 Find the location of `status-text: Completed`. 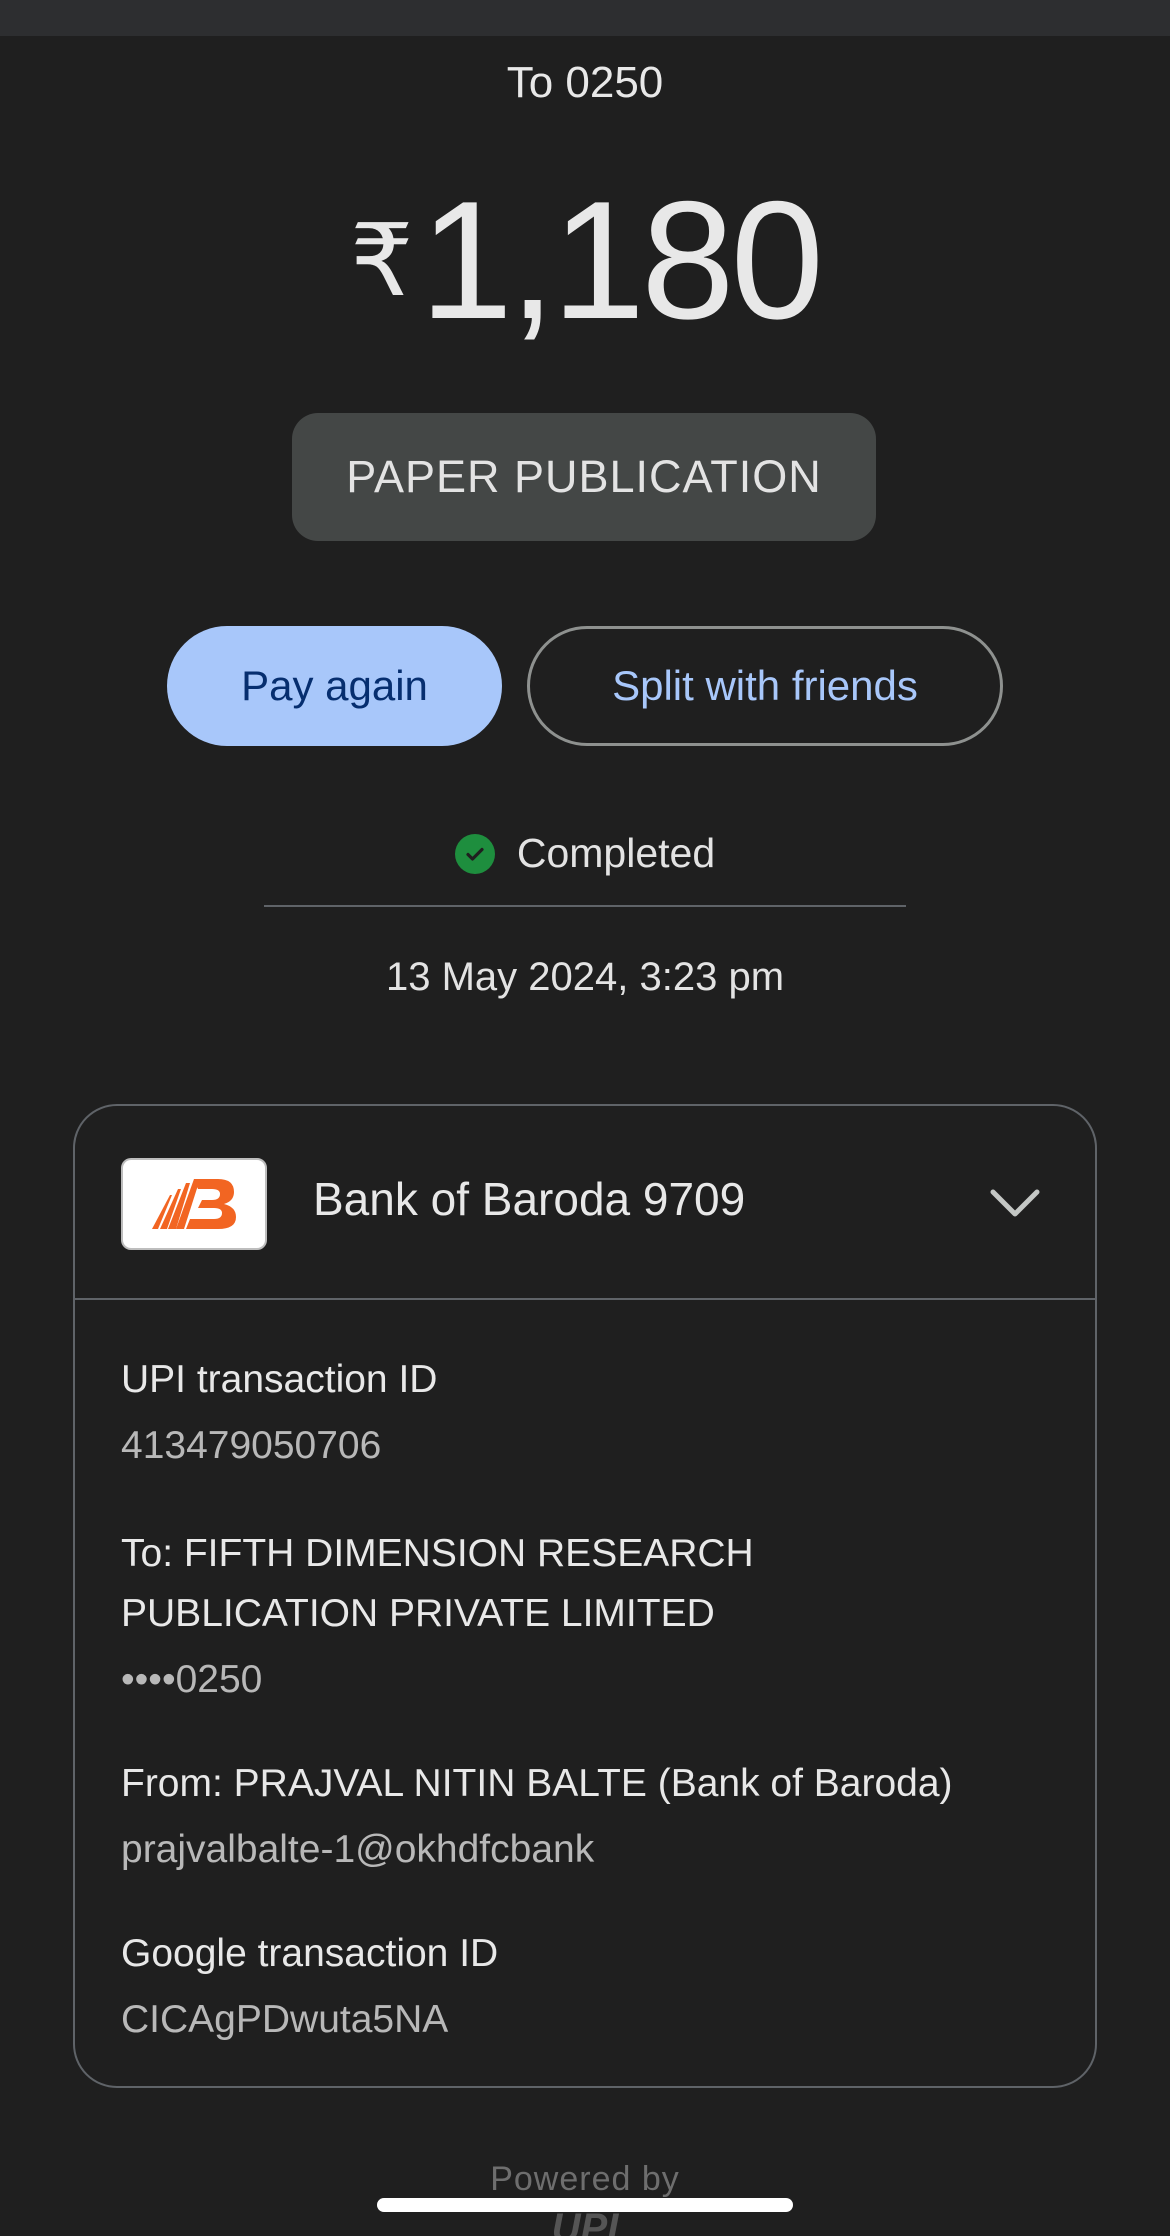

status-text: Completed is located at coordinates (616, 853).